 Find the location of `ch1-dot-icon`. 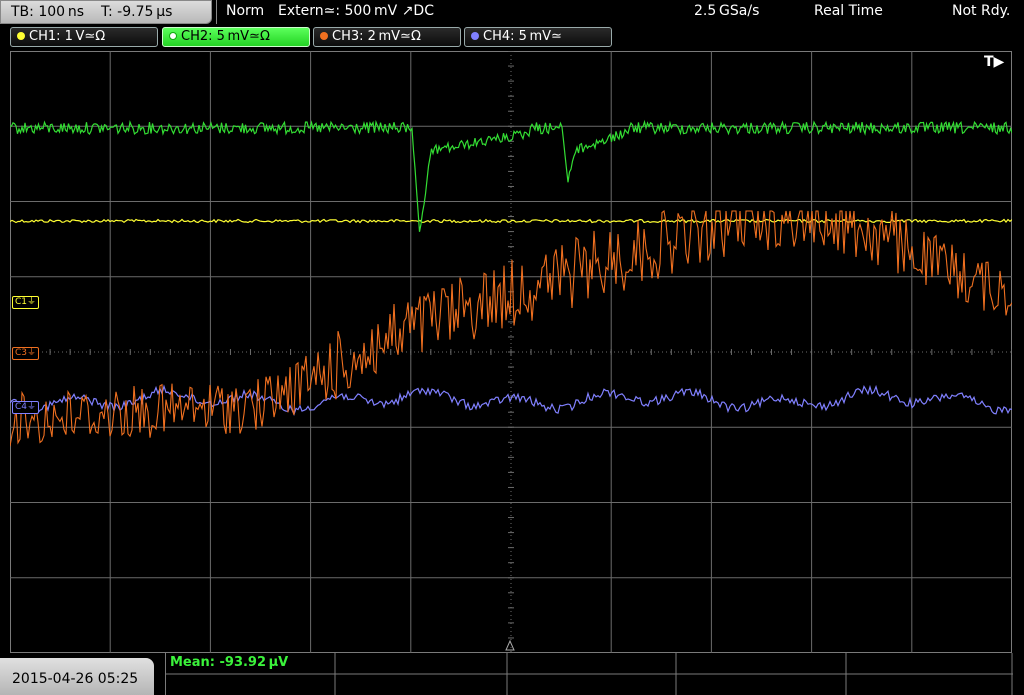

ch1-dot-icon is located at coordinates (21, 36).